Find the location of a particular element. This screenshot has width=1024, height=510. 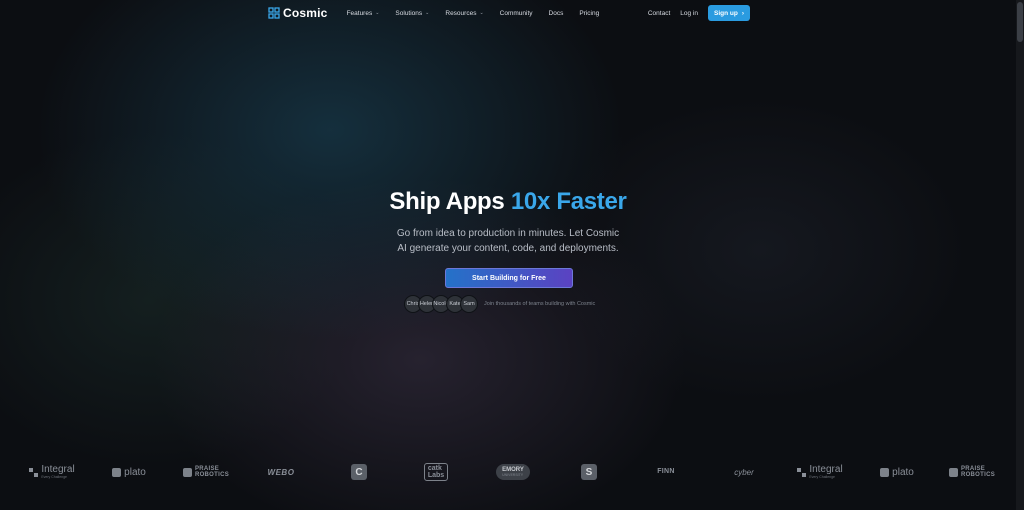

avatar-group: Chris Helen Nicole Kate Sam is located at coordinates (441, 303).